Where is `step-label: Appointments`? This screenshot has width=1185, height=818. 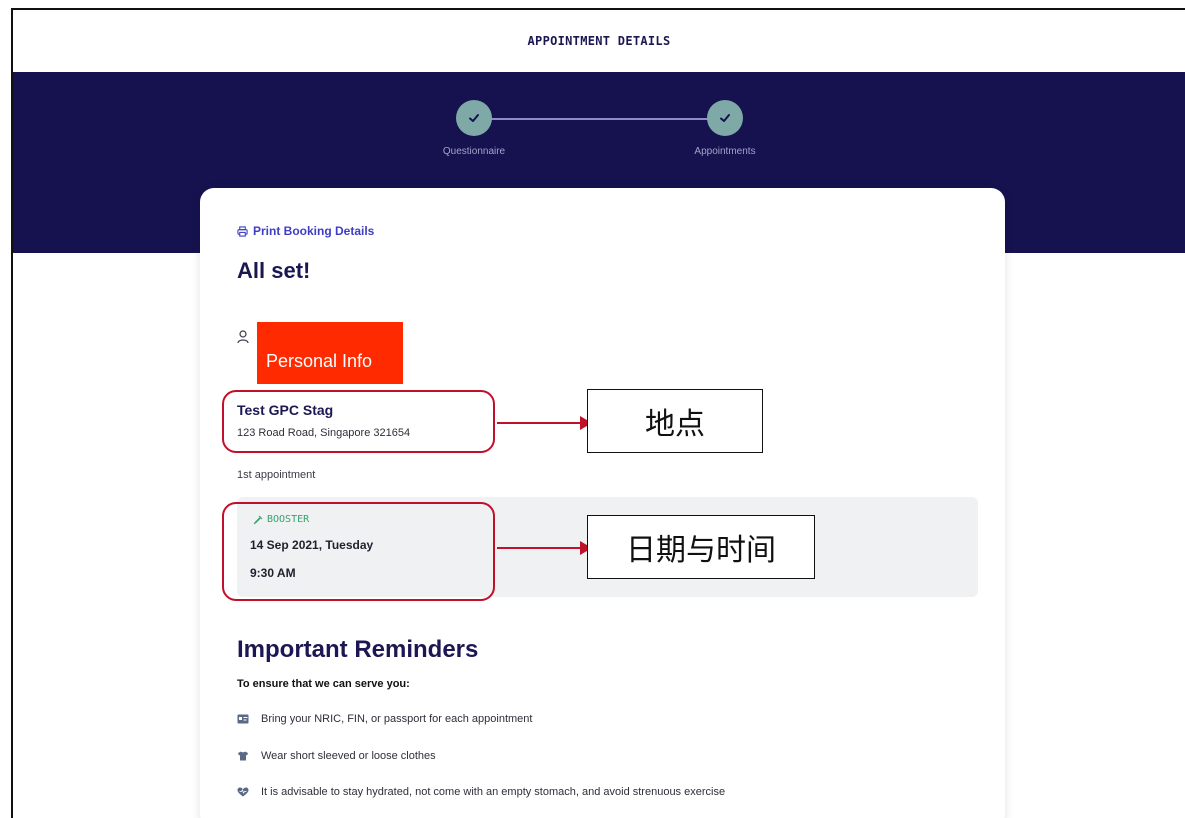
step-label: Appointments is located at coordinates (725, 151).